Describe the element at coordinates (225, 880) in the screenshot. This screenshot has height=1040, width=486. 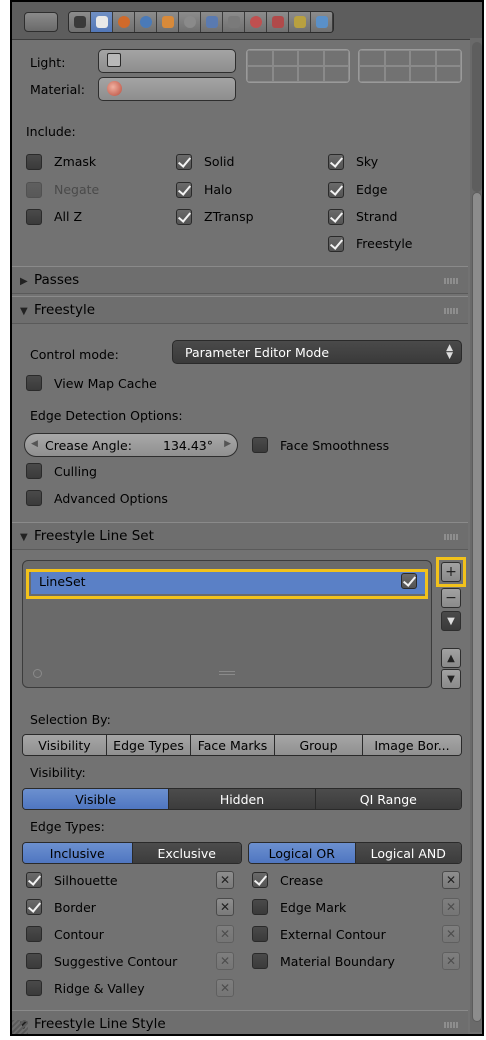
I see `silhouette-exclude-button: ✕` at that location.